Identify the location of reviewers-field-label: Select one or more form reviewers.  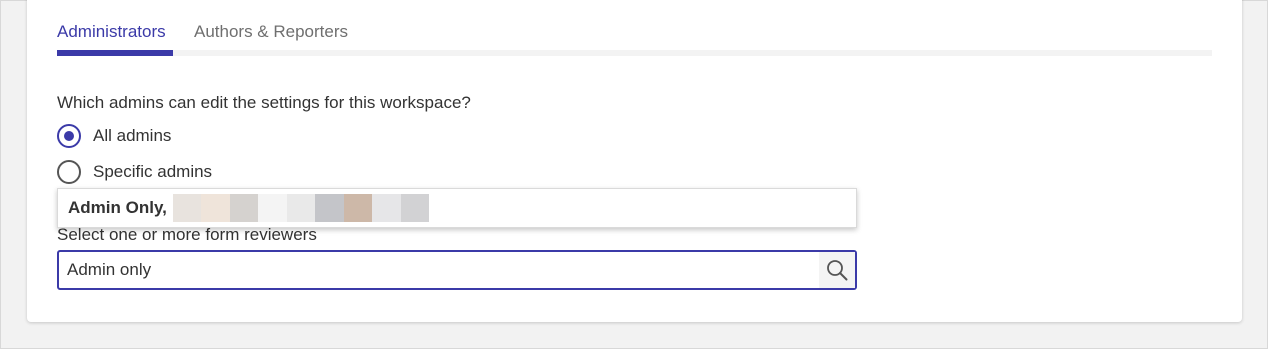
(187, 234).